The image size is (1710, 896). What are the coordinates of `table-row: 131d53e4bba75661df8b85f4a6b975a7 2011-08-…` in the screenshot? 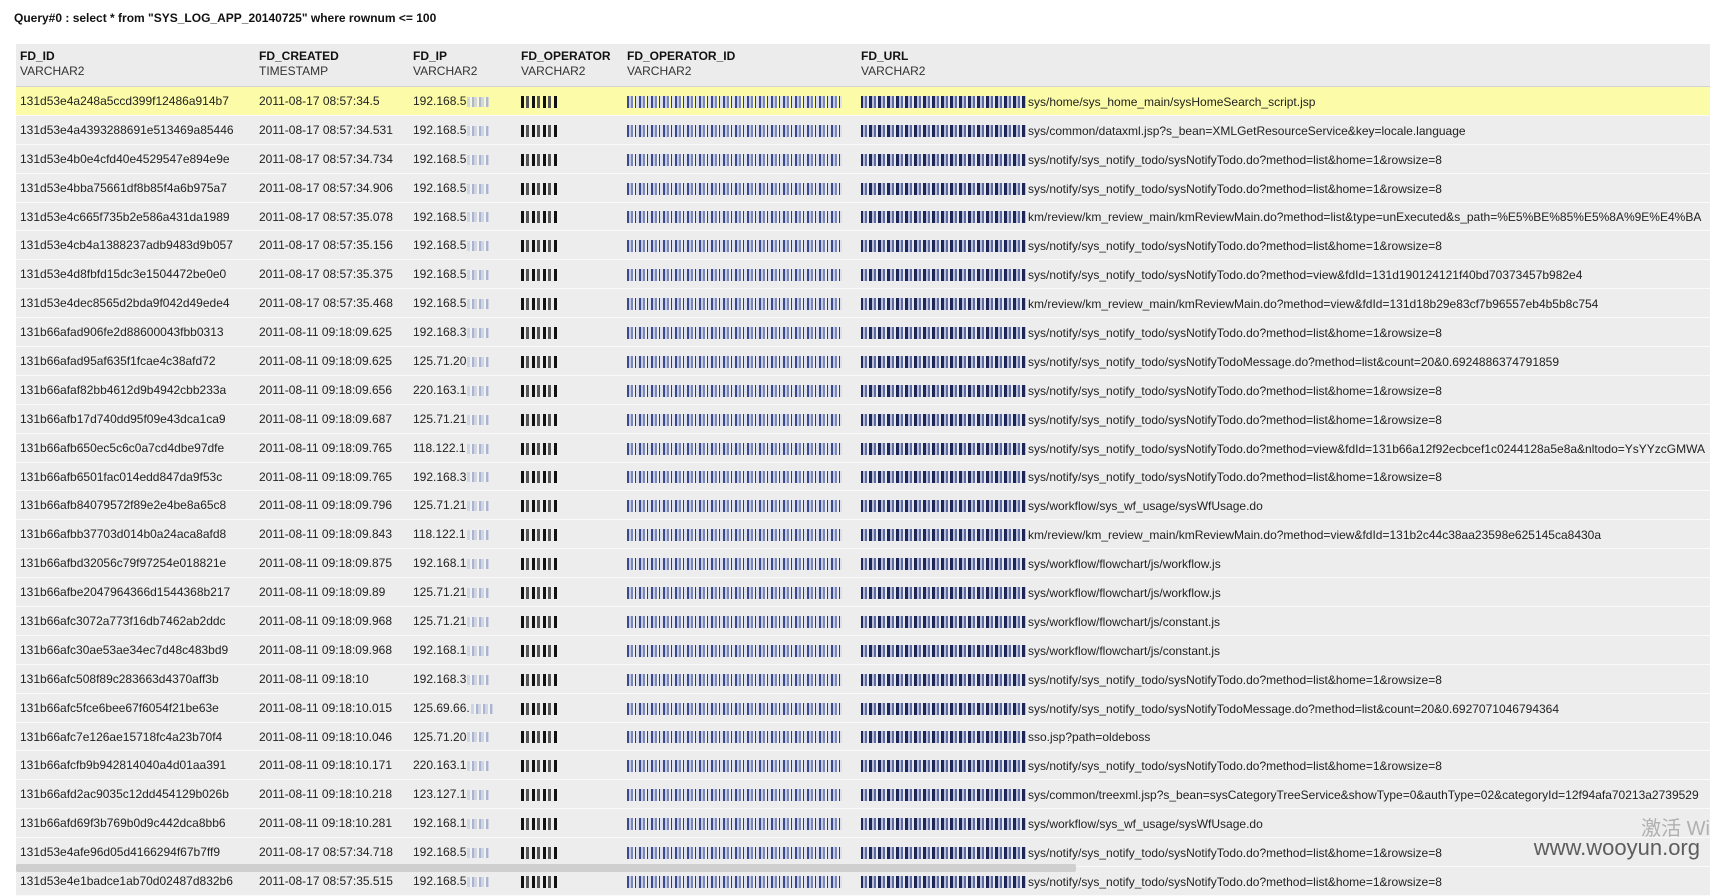 It's located at (863, 188).